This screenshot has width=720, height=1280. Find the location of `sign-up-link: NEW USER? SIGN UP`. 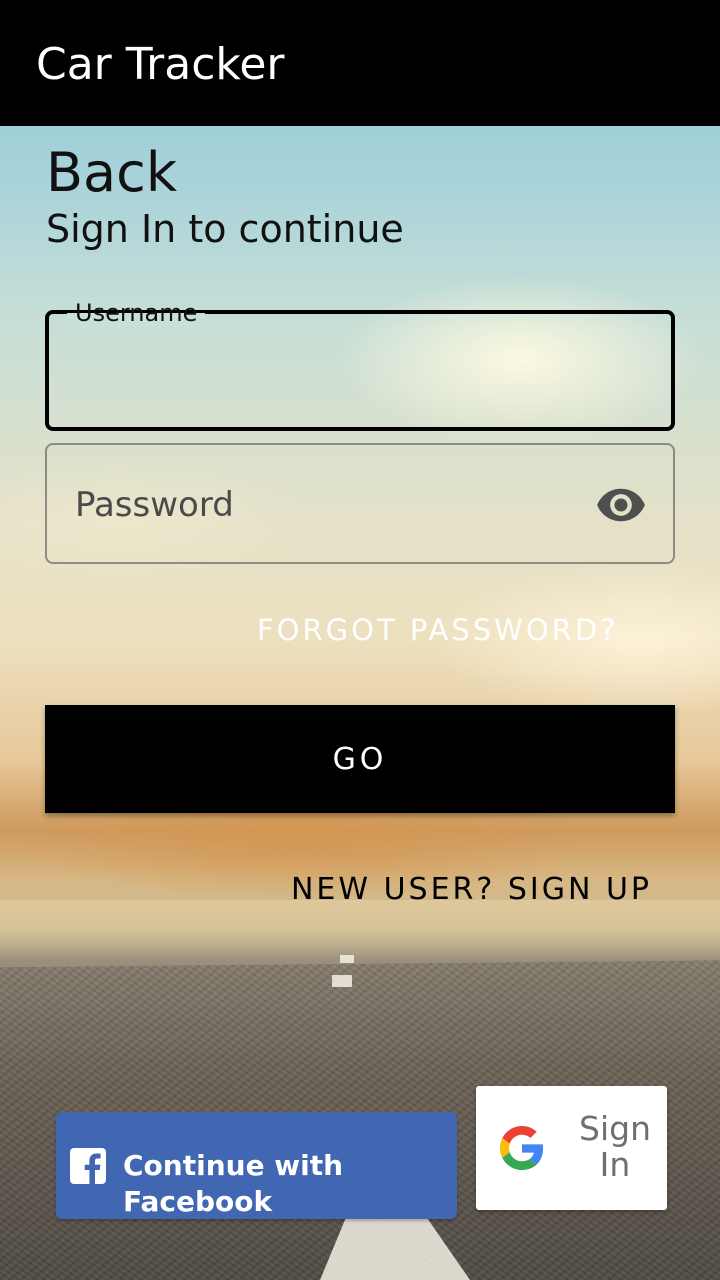

sign-up-link: NEW USER? SIGN UP is located at coordinates (471, 890).